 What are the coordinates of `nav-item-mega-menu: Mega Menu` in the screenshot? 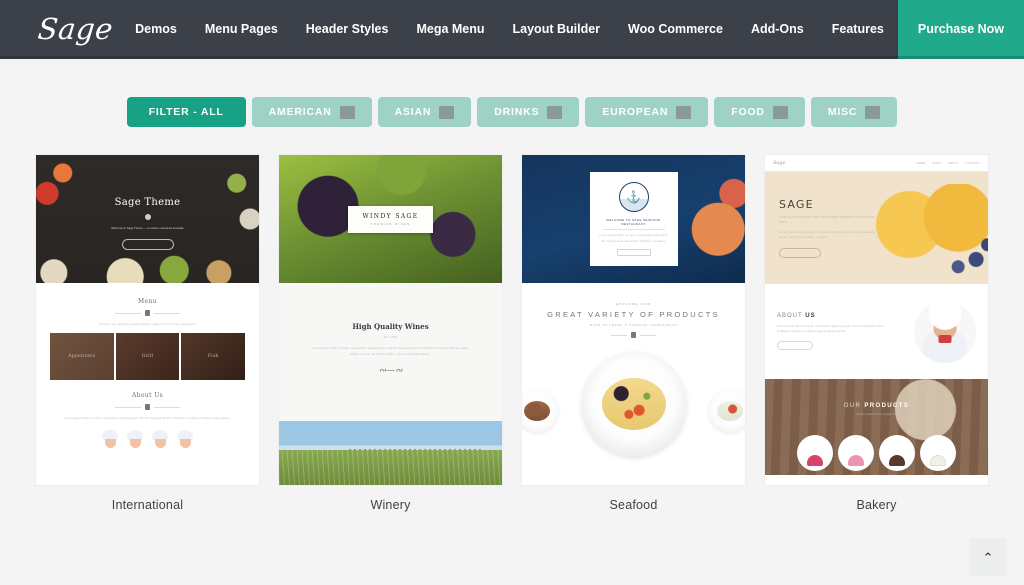 It's located at (450, 29).